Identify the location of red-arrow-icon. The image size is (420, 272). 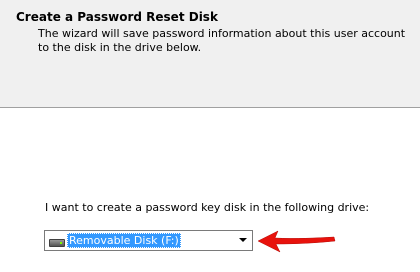
(296, 241).